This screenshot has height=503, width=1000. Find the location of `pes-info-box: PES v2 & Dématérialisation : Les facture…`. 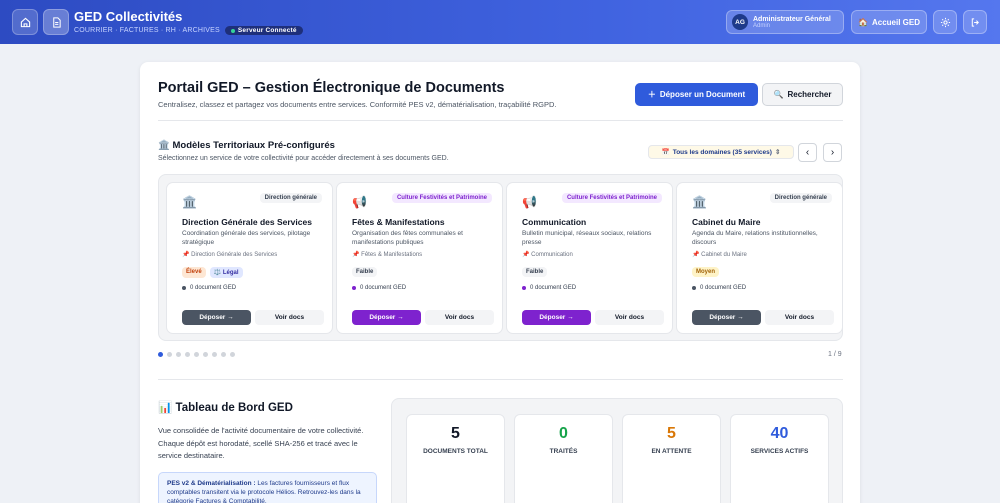

pes-info-box: PES v2 & Dématérialisation : Les facture… is located at coordinates (267, 487).